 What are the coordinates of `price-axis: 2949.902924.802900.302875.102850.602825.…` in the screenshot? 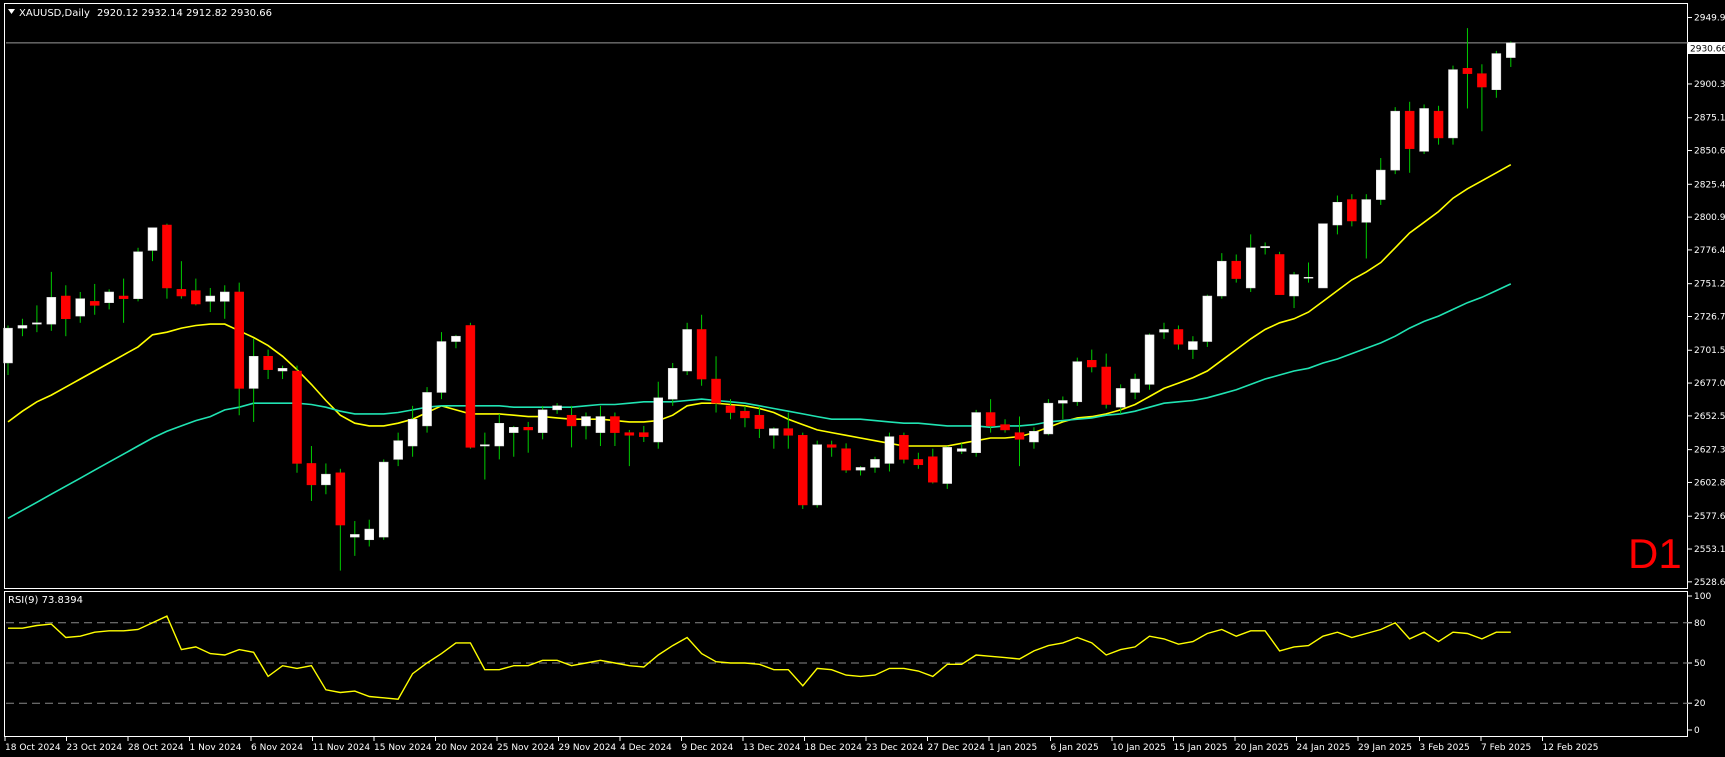 It's located at (1706, 301).